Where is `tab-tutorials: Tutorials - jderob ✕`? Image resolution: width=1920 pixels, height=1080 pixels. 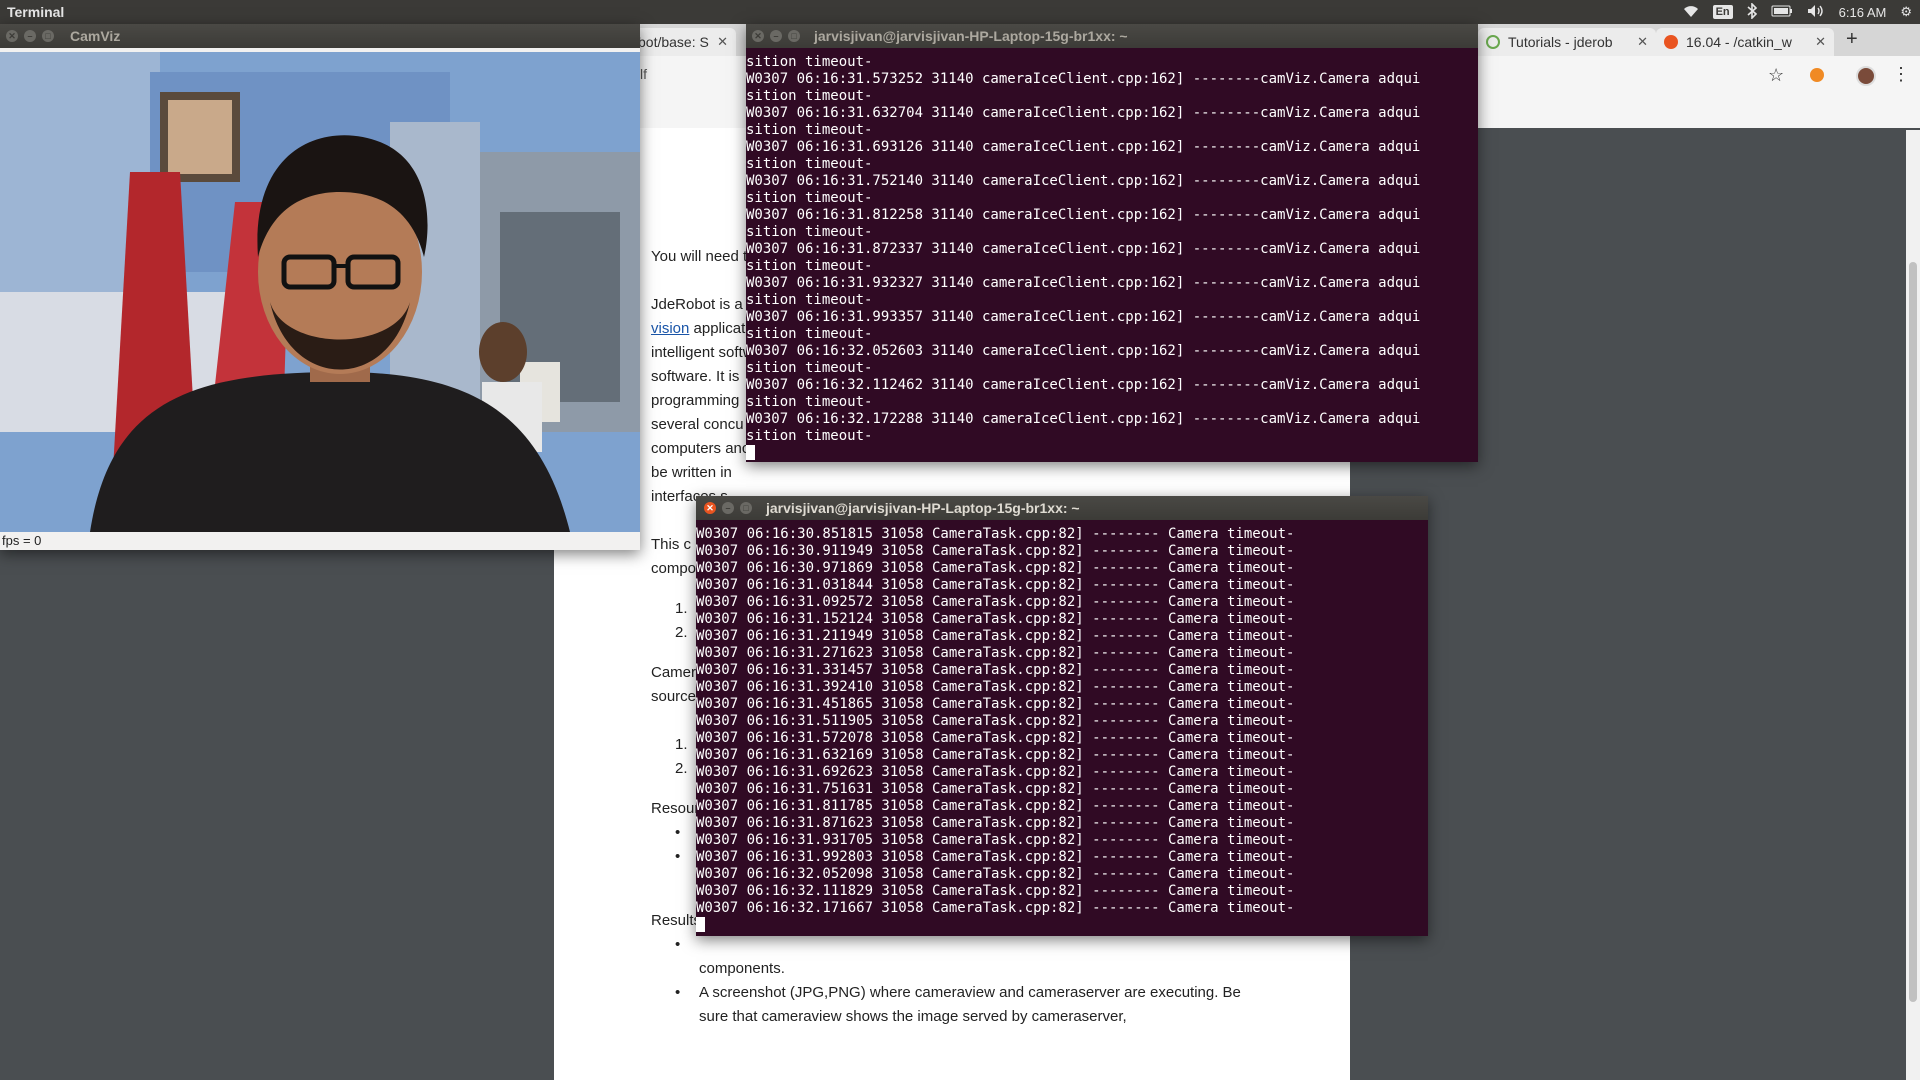
tab-tutorials: Tutorials - jderob ✕ is located at coordinates (1567, 42).